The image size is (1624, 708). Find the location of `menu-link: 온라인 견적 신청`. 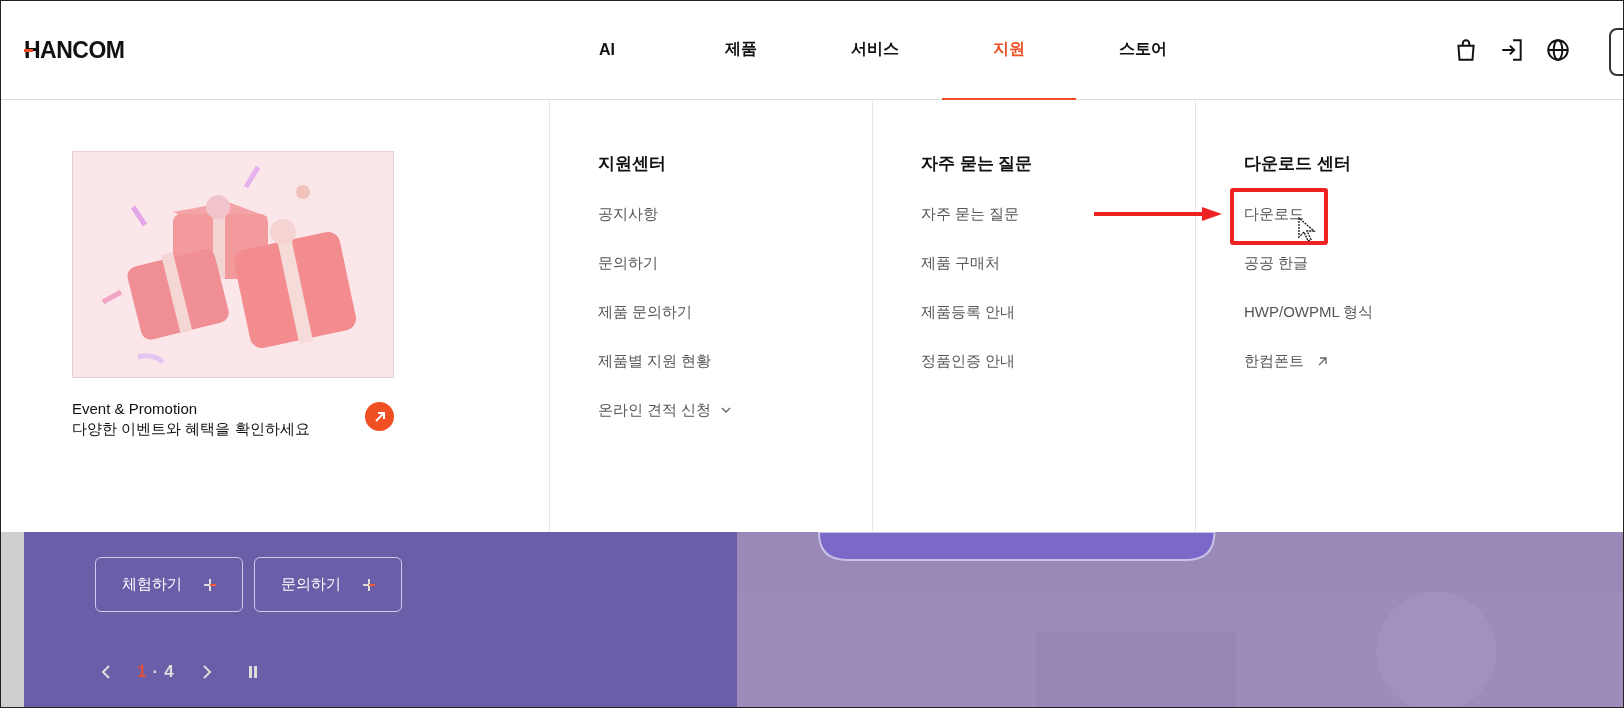

menu-link: 온라인 견적 신청 is located at coordinates (665, 410).